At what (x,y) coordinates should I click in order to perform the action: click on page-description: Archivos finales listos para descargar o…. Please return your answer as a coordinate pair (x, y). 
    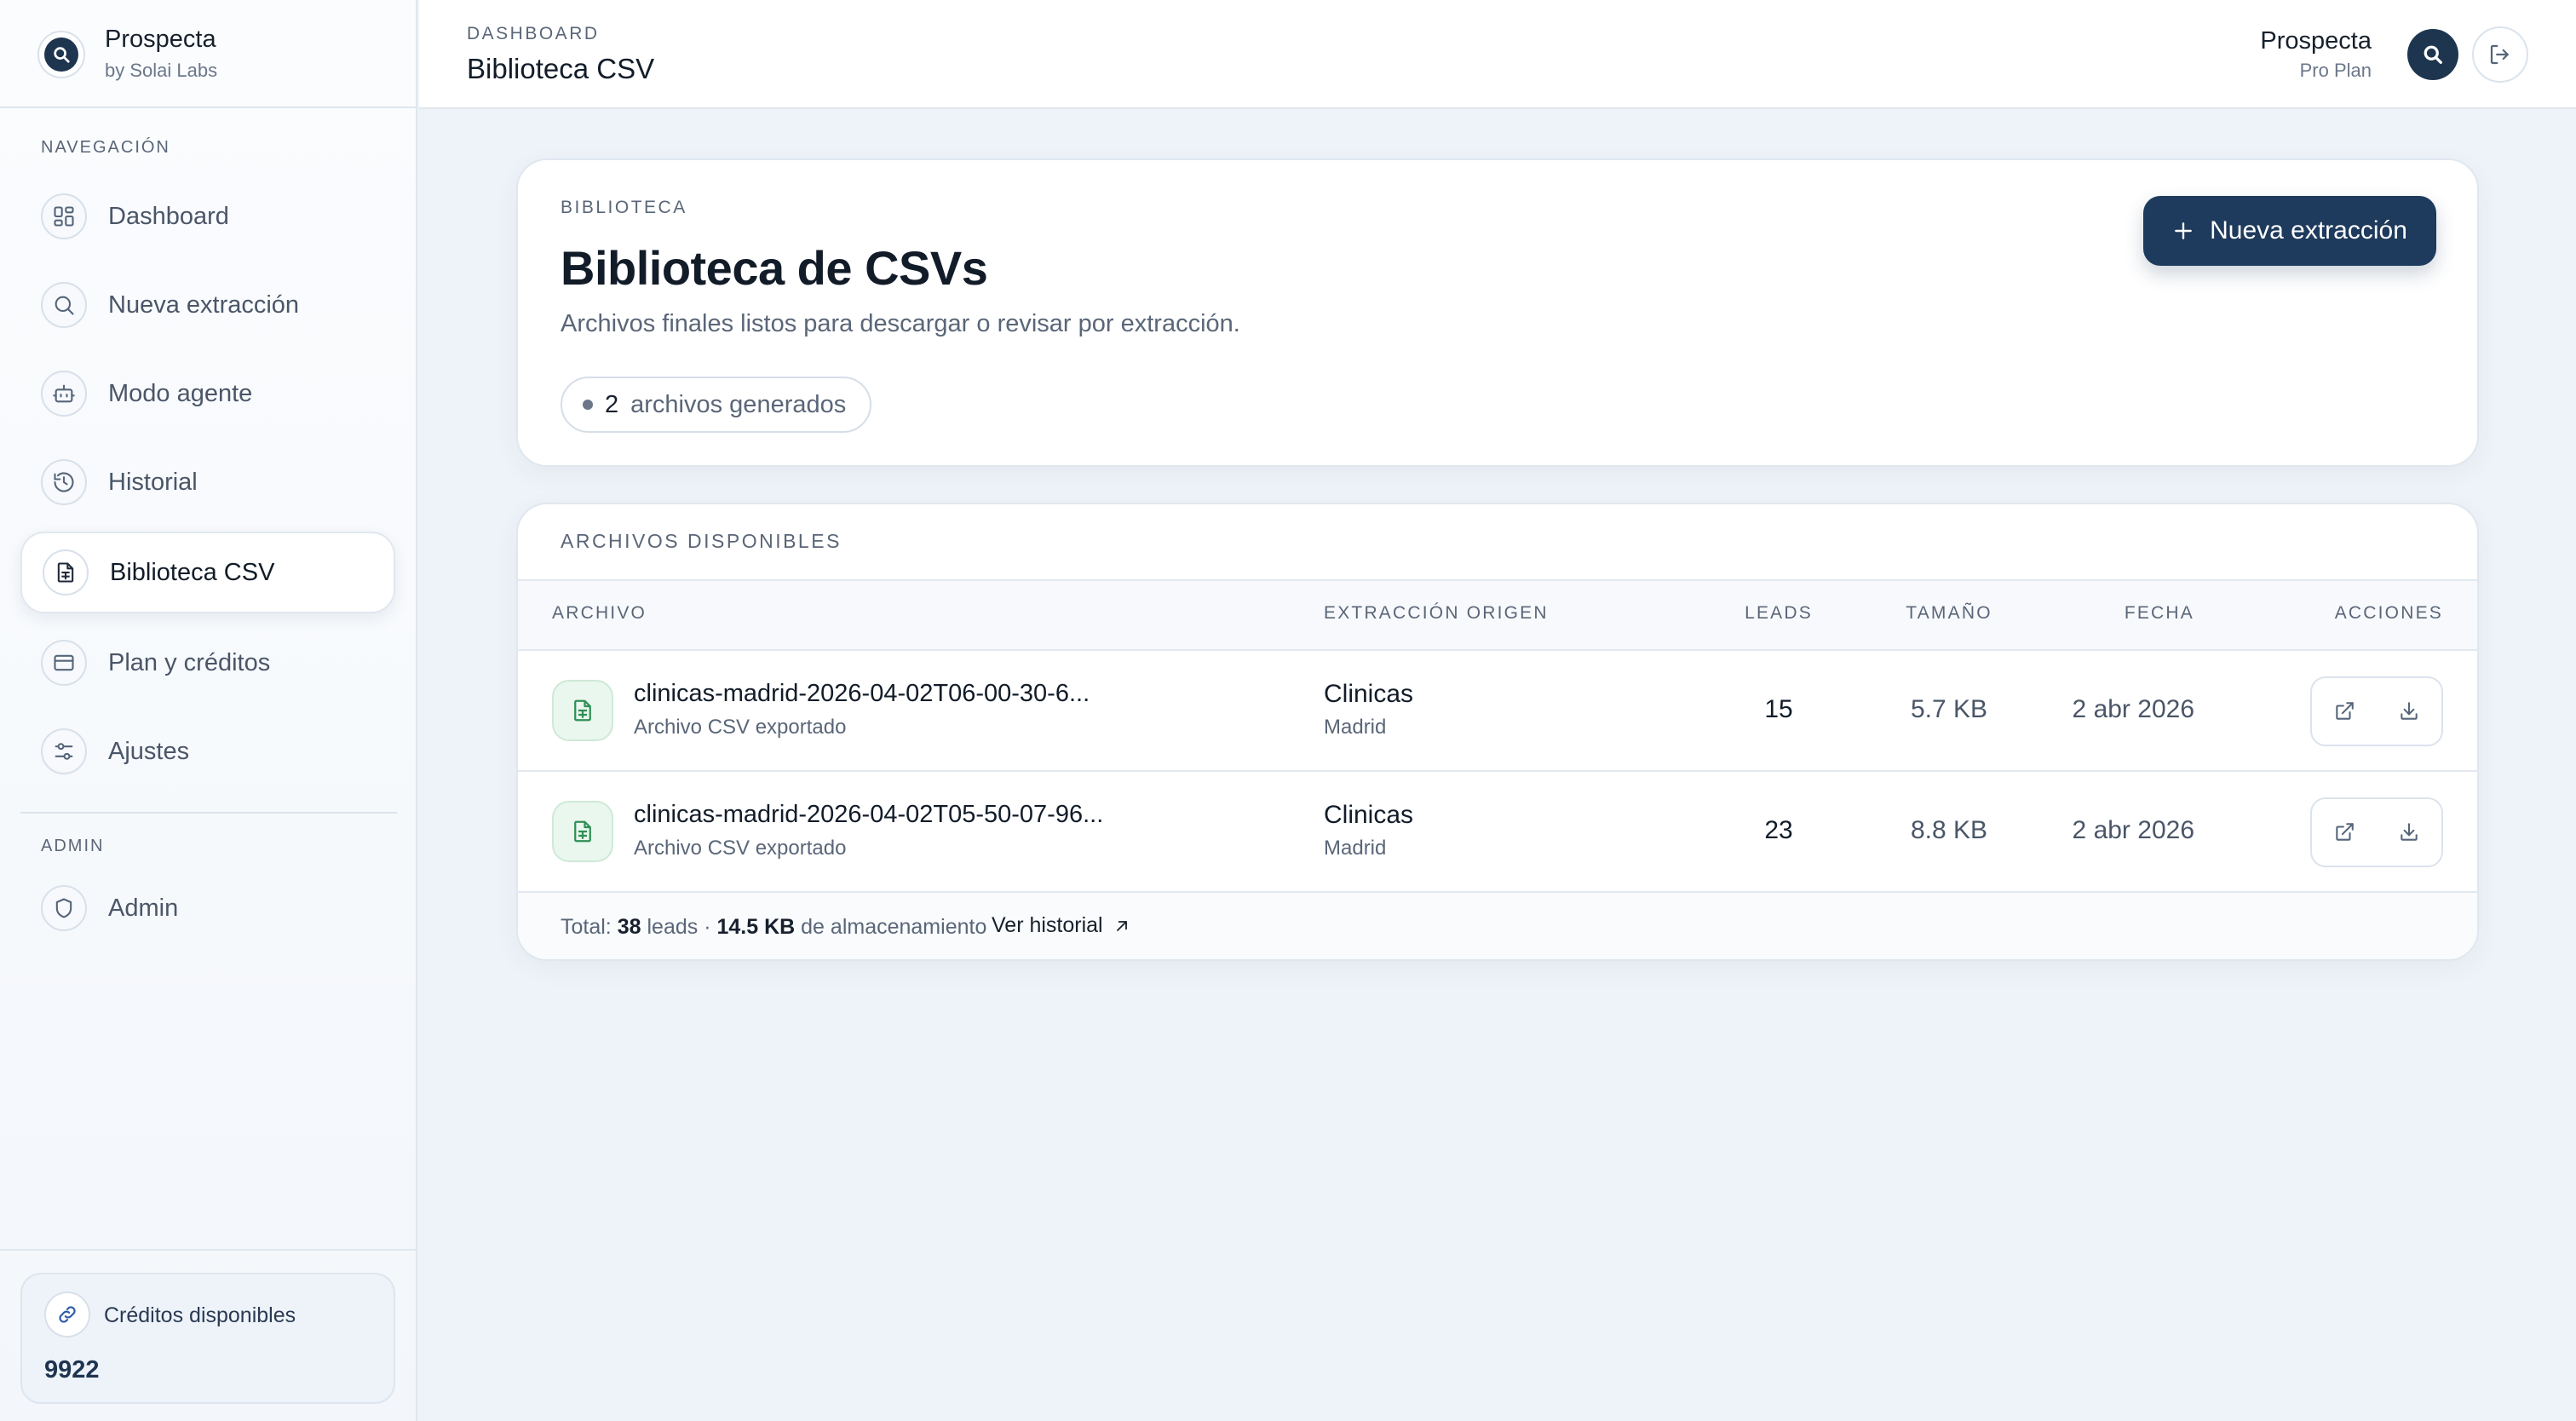
    Looking at the image, I should click on (901, 323).